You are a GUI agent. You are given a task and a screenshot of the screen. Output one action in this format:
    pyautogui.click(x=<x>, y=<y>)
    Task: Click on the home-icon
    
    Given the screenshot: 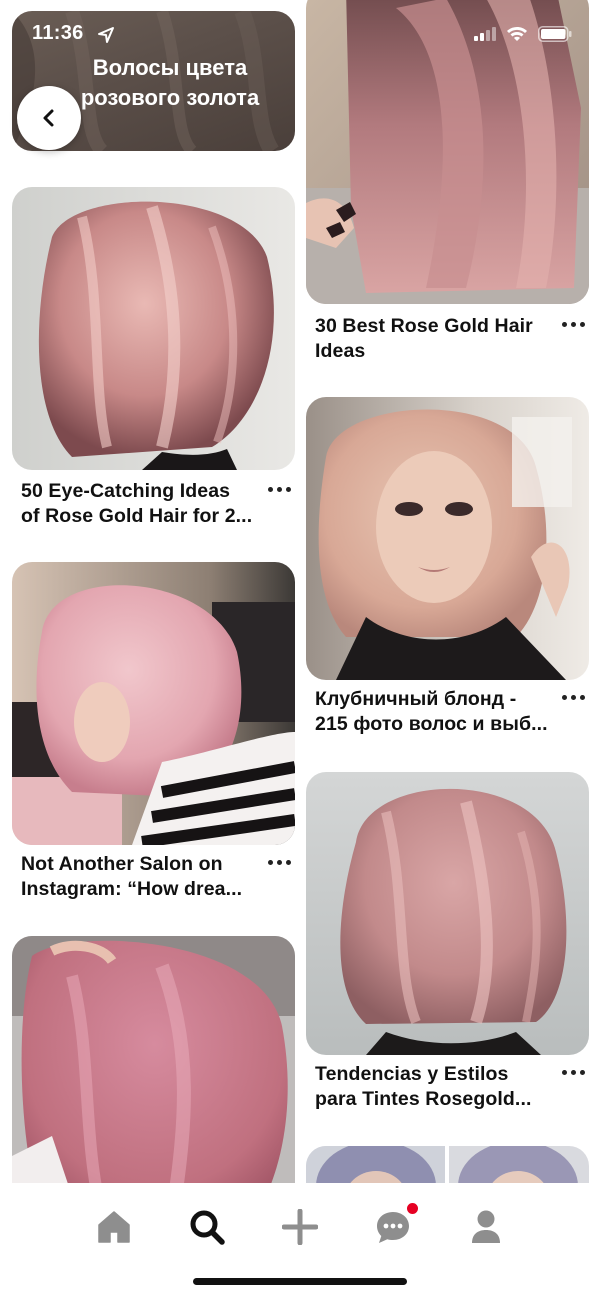 What is the action you would take?
    pyautogui.click(x=114, y=1227)
    